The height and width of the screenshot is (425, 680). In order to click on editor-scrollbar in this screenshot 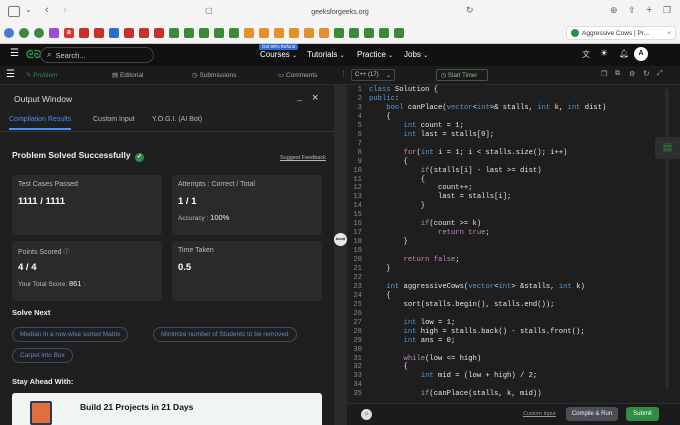, I will do `click(667, 239)`.